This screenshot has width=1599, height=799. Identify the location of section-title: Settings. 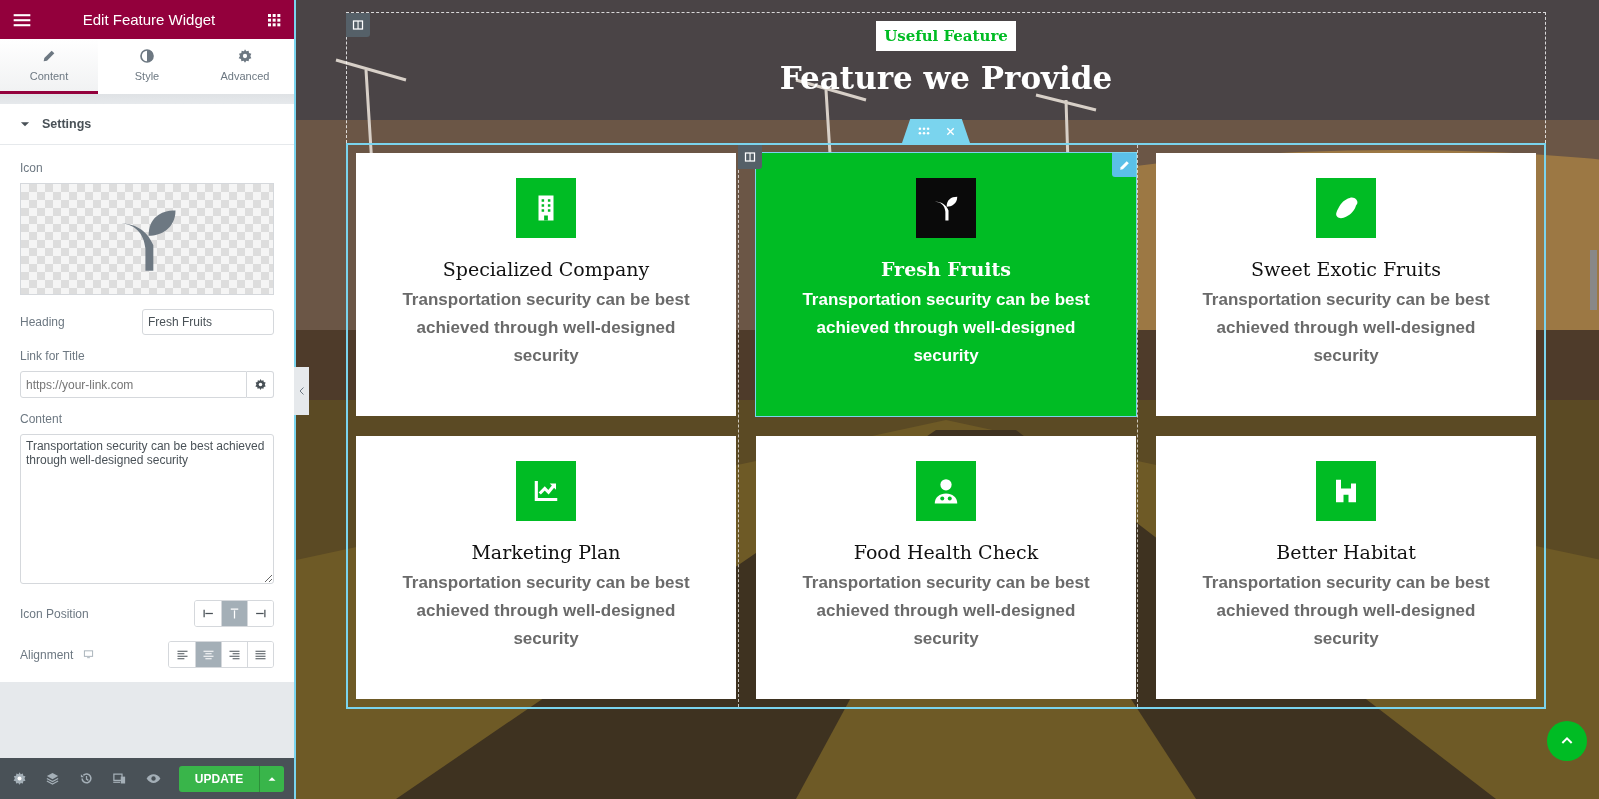
(67, 124).